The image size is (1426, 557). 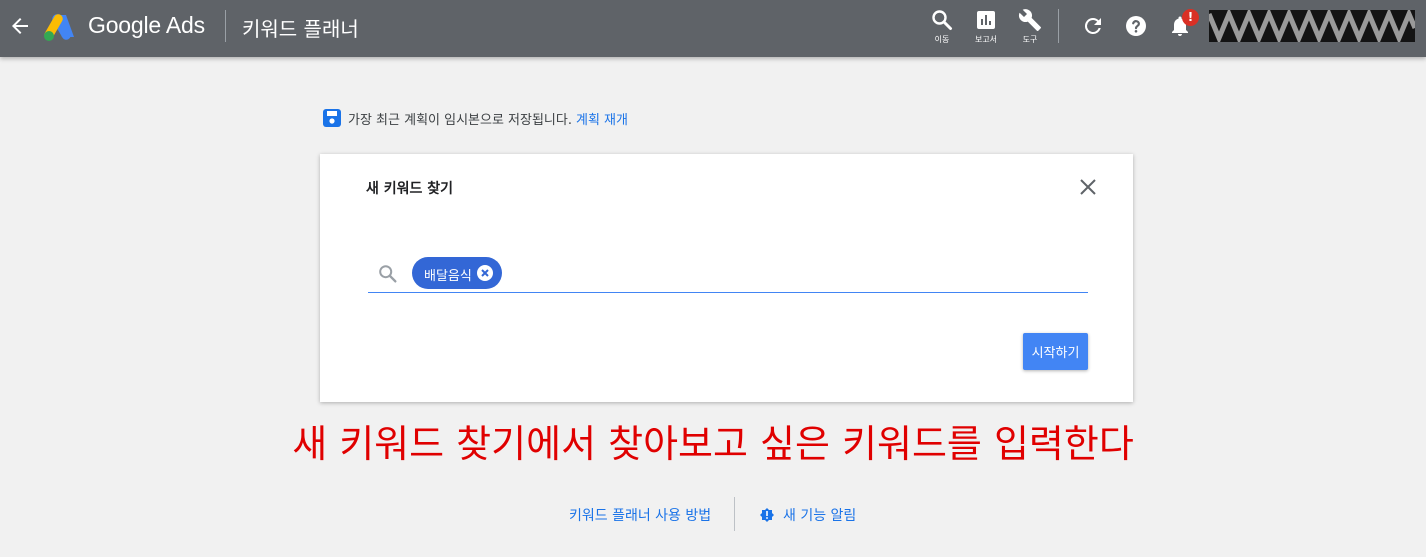 I want to click on back-arrow-icon, so click(x=20, y=26).